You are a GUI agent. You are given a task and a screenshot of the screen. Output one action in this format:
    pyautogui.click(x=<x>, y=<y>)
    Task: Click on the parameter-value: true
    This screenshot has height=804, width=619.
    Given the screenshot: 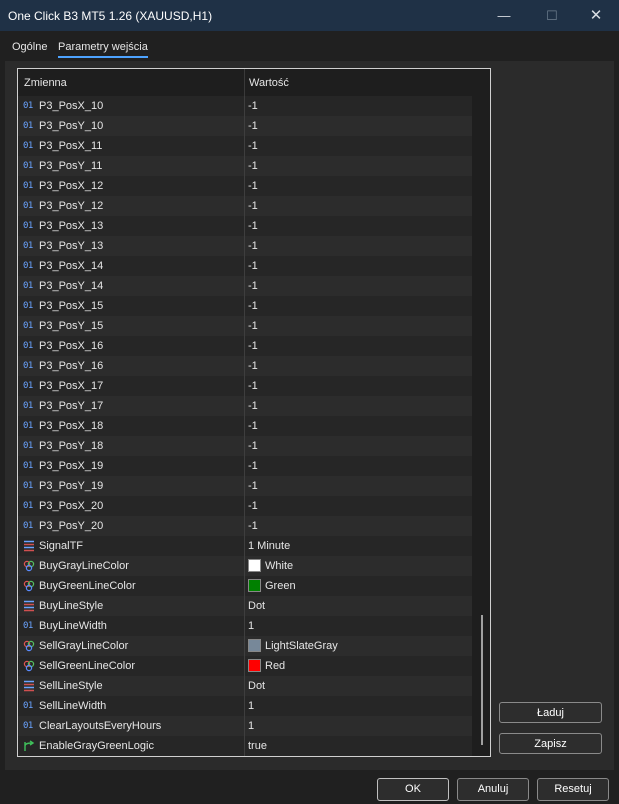 What is the action you would take?
    pyautogui.click(x=257, y=746)
    